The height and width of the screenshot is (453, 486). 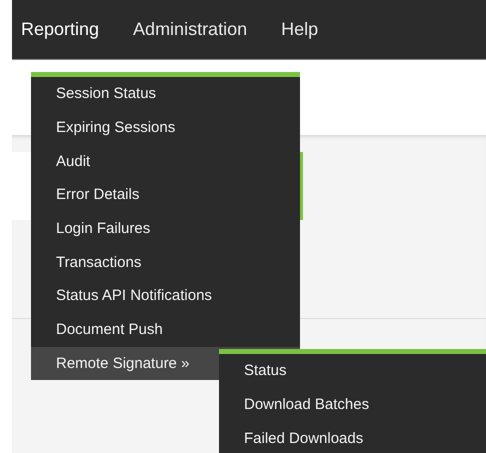 What do you see at coordinates (165, 161) in the screenshot?
I see `menu-item: Audit` at bounding box center [165, 161].